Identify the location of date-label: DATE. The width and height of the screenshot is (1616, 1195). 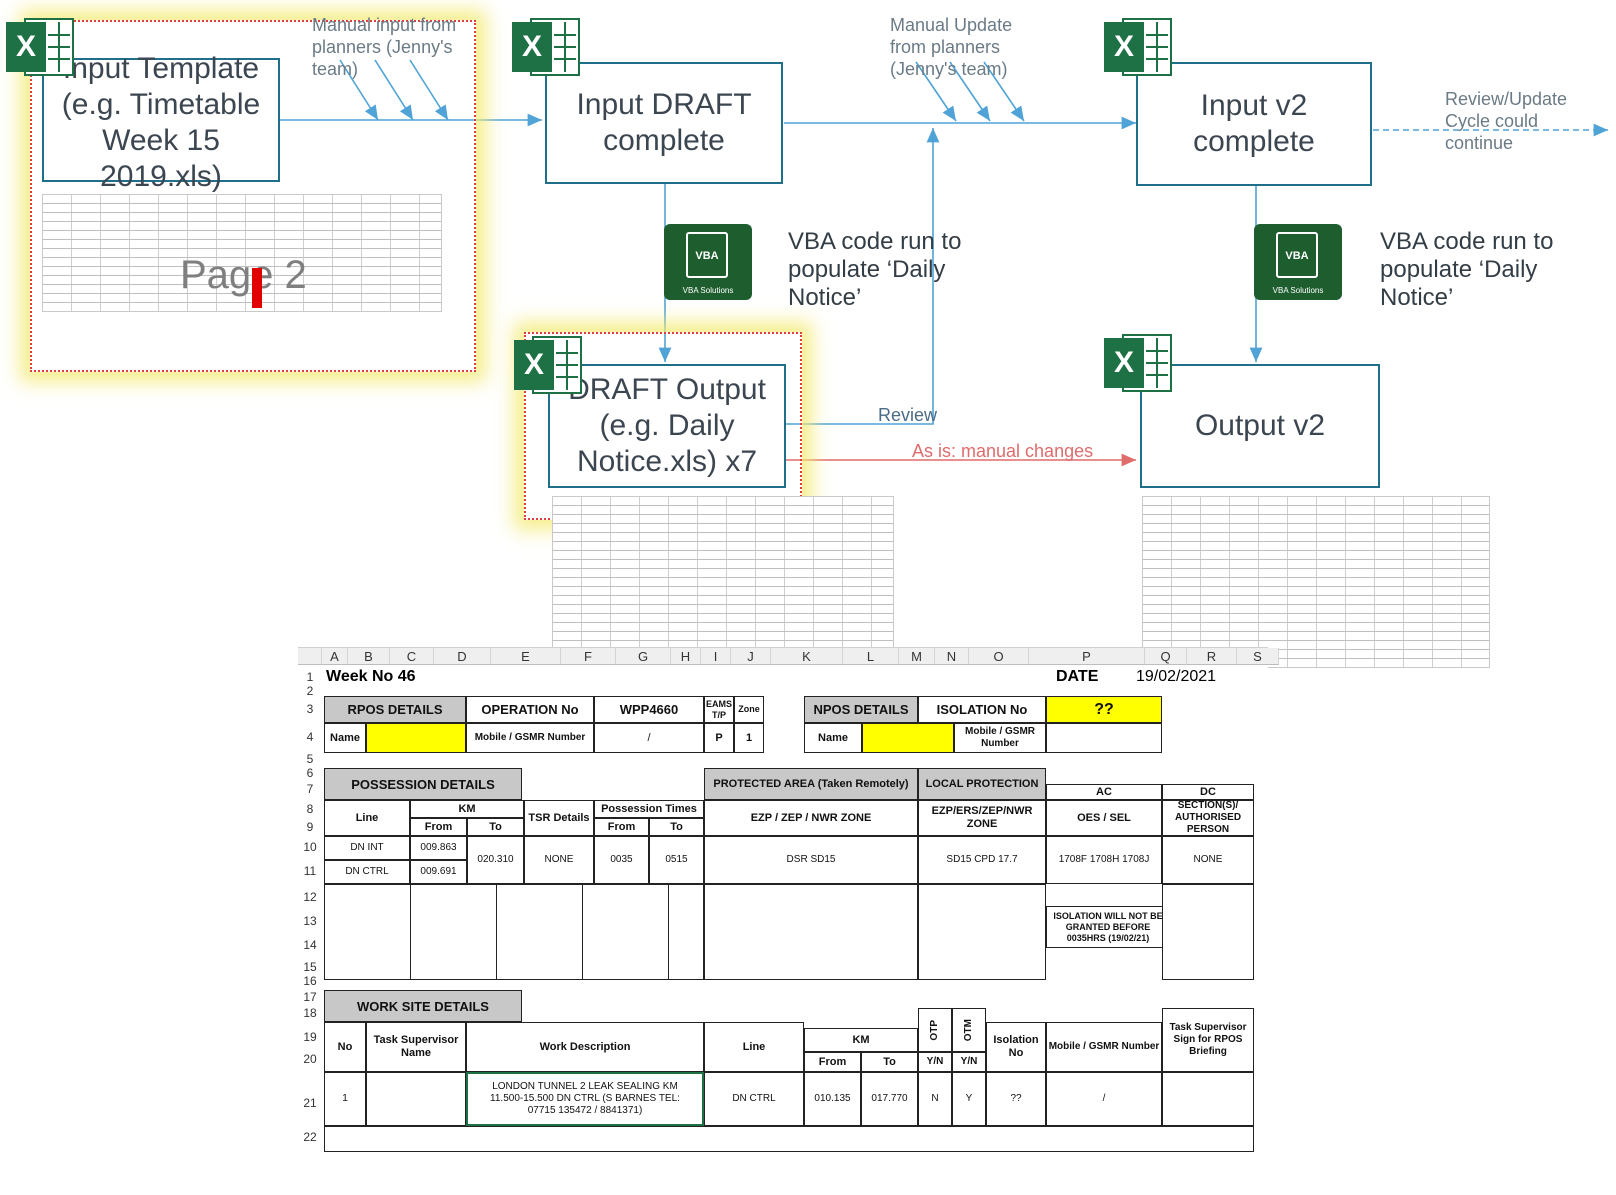
(1077, 676).